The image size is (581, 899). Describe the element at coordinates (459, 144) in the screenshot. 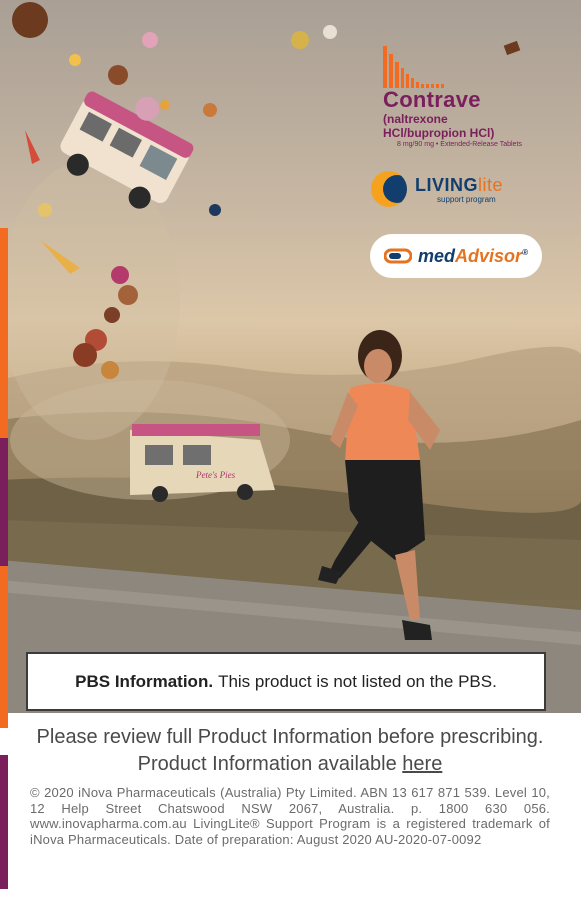

I see `contrave-dose: 8 mg/90 mg • Extended-Release Tablets` at that location.